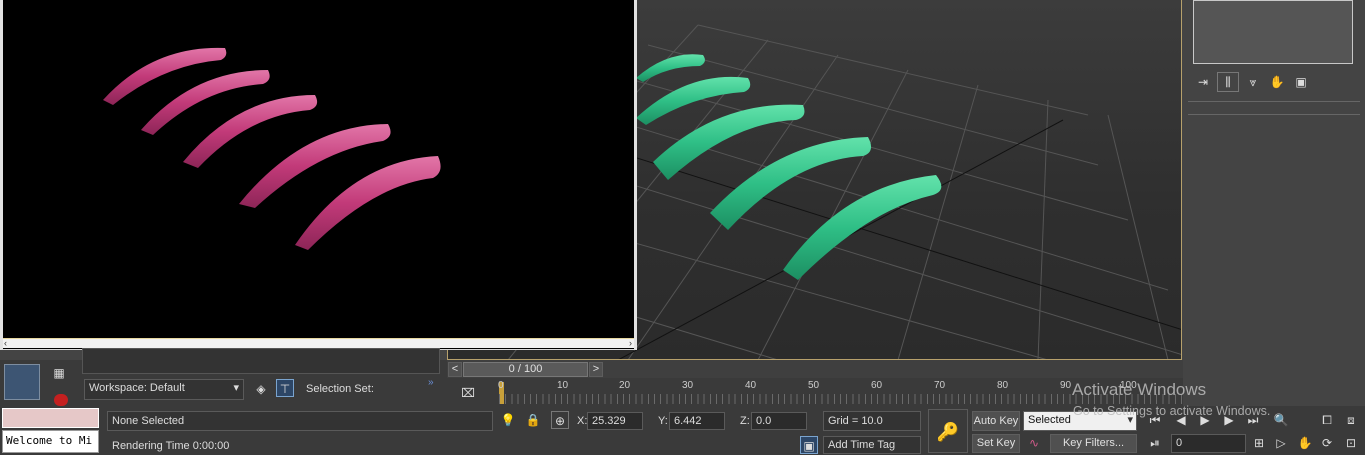 The width and height of the screenshot is (1365, 455). Describe the element at coordinates (50, 418) in the screenshot. I see `maxscript-listener-pink` at that location.